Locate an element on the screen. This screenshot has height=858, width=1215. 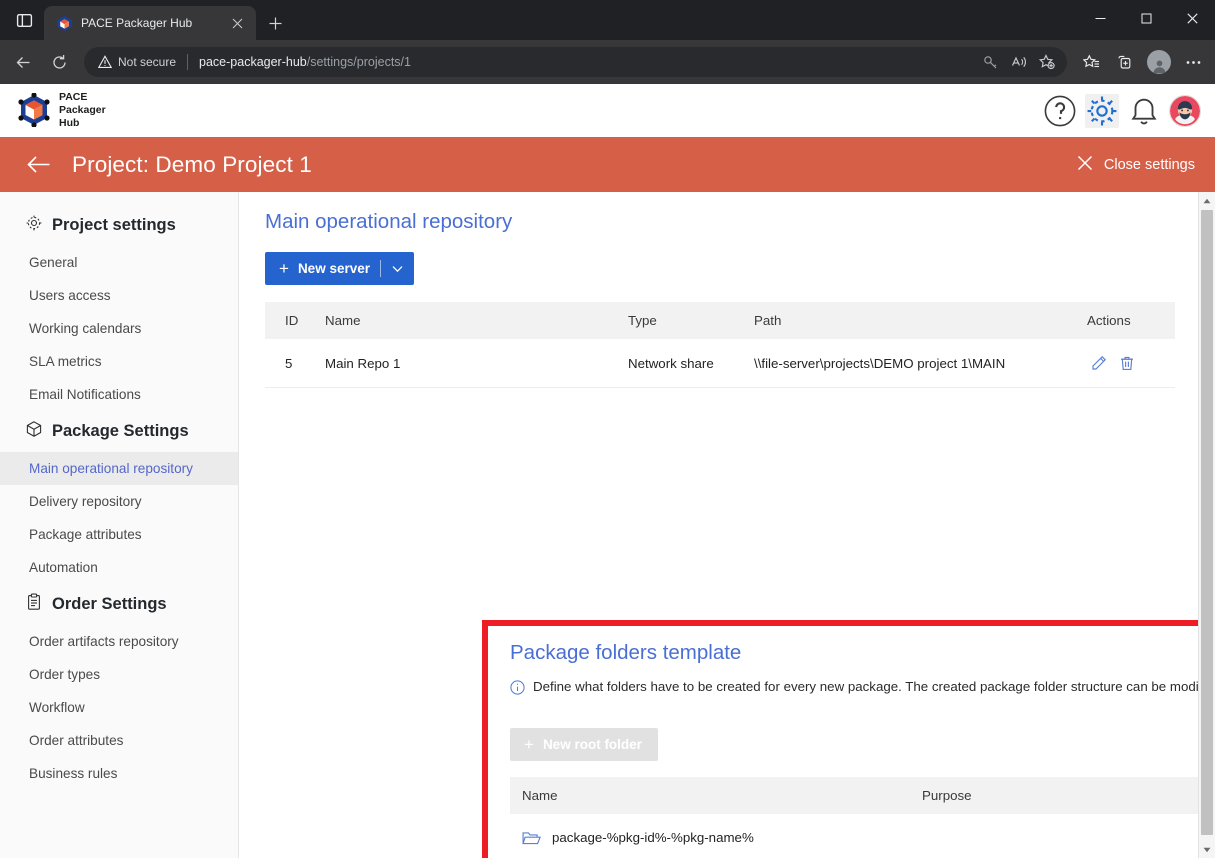
col-path: Path is located at coordinates (912, 320).